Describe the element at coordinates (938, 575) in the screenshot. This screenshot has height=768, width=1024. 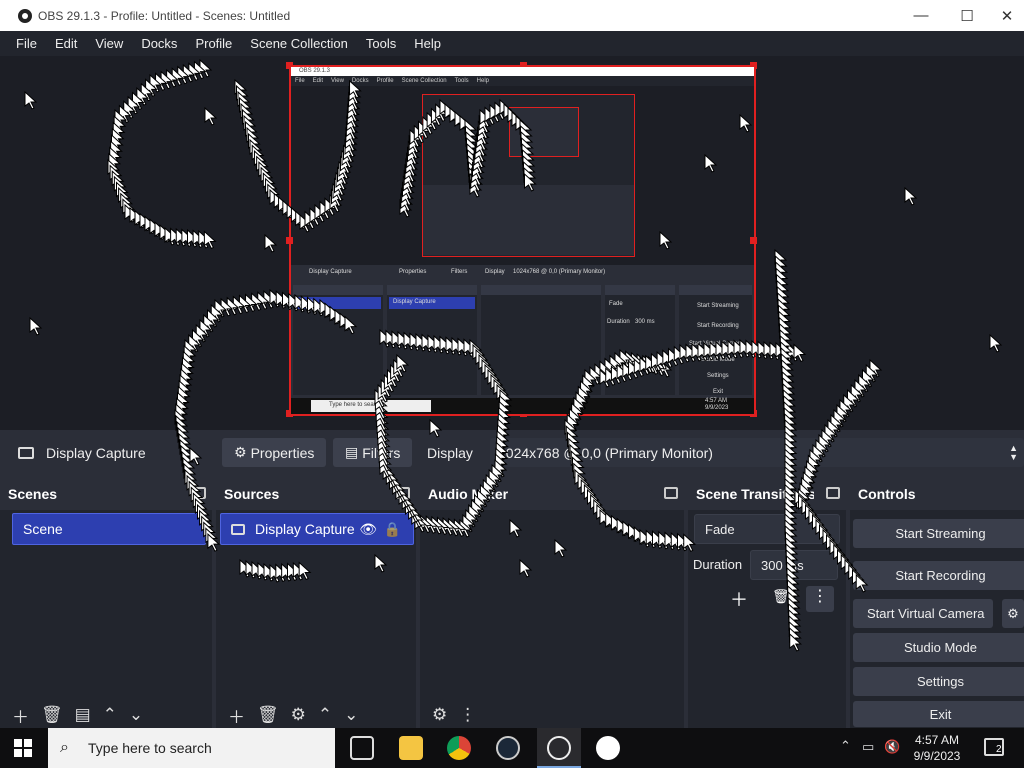
I see `start-recording-button: Start Recording` at that location.